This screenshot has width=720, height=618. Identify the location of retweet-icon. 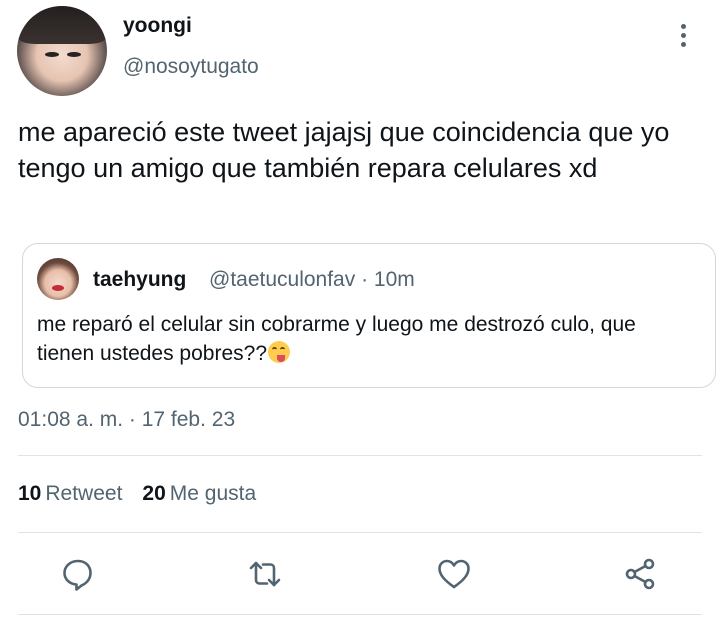
(265, 574).